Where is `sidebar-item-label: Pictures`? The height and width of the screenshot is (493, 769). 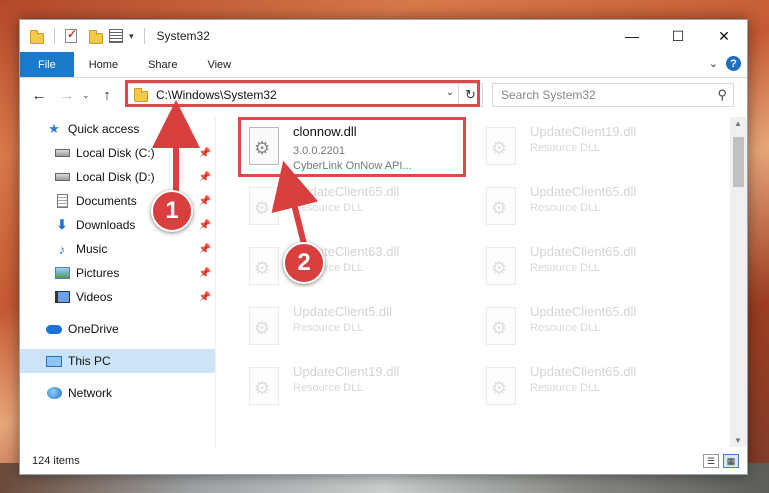 sidebar-item-label: Pictures is located at coordinates (98, 273).